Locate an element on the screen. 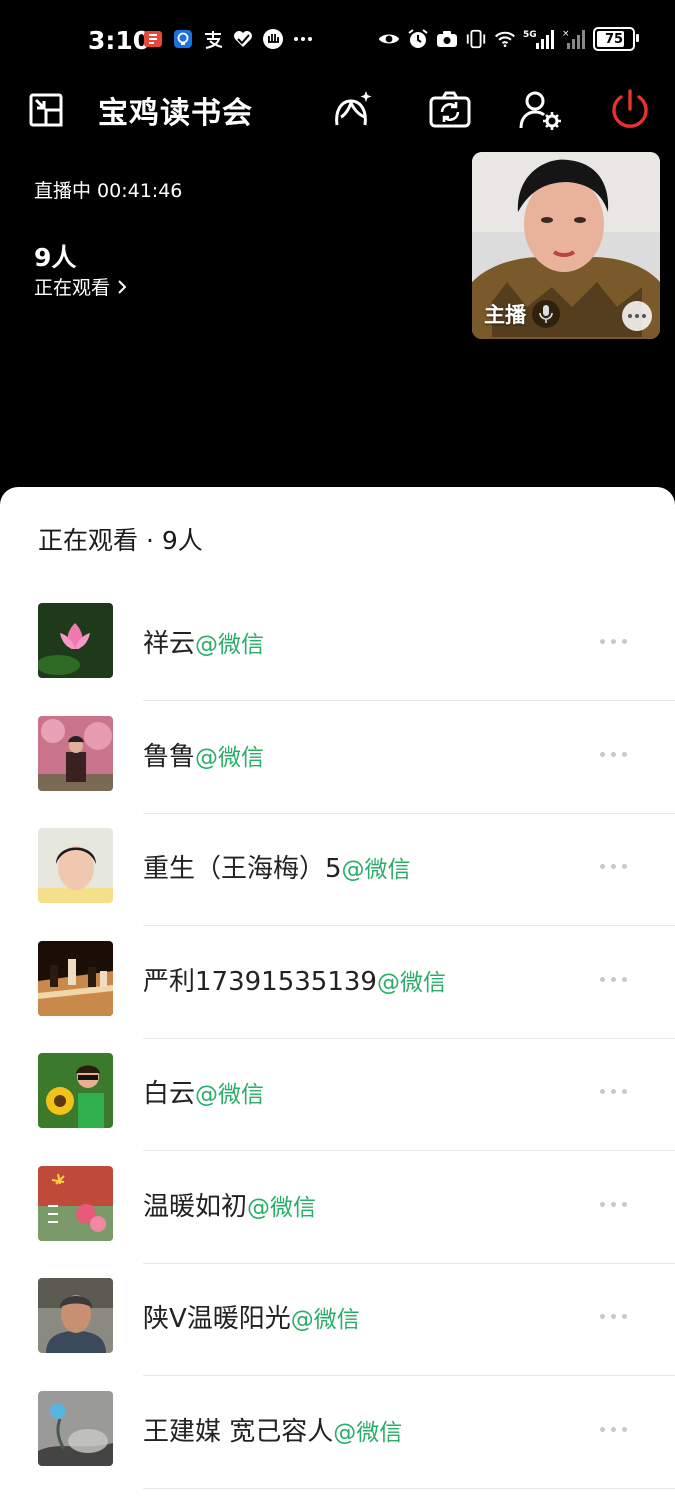 This screenshot has height=1500, width=675. minimize-window-button is located at coordinates (46, 110).